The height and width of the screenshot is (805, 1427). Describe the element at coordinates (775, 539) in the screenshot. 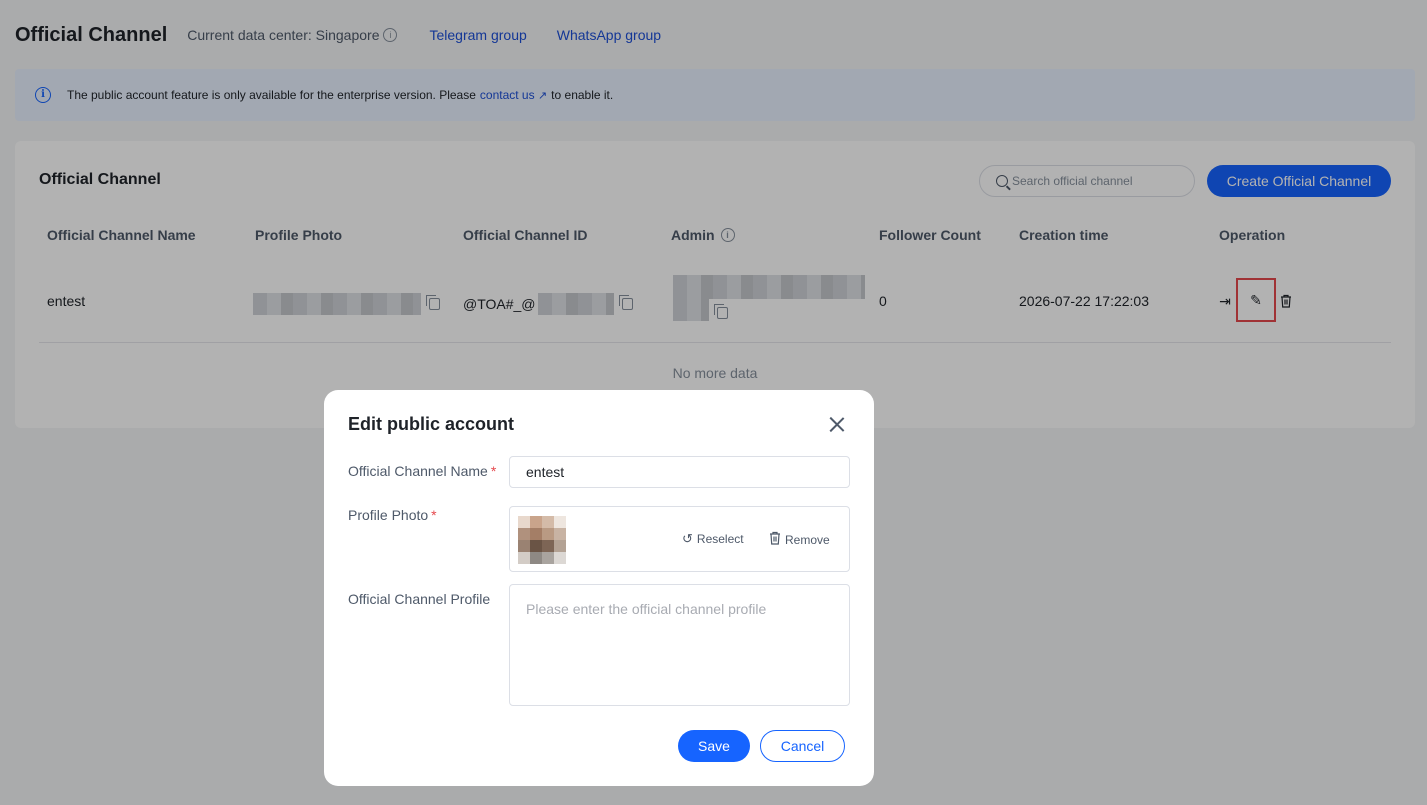

I see `trash-icon` at that location.